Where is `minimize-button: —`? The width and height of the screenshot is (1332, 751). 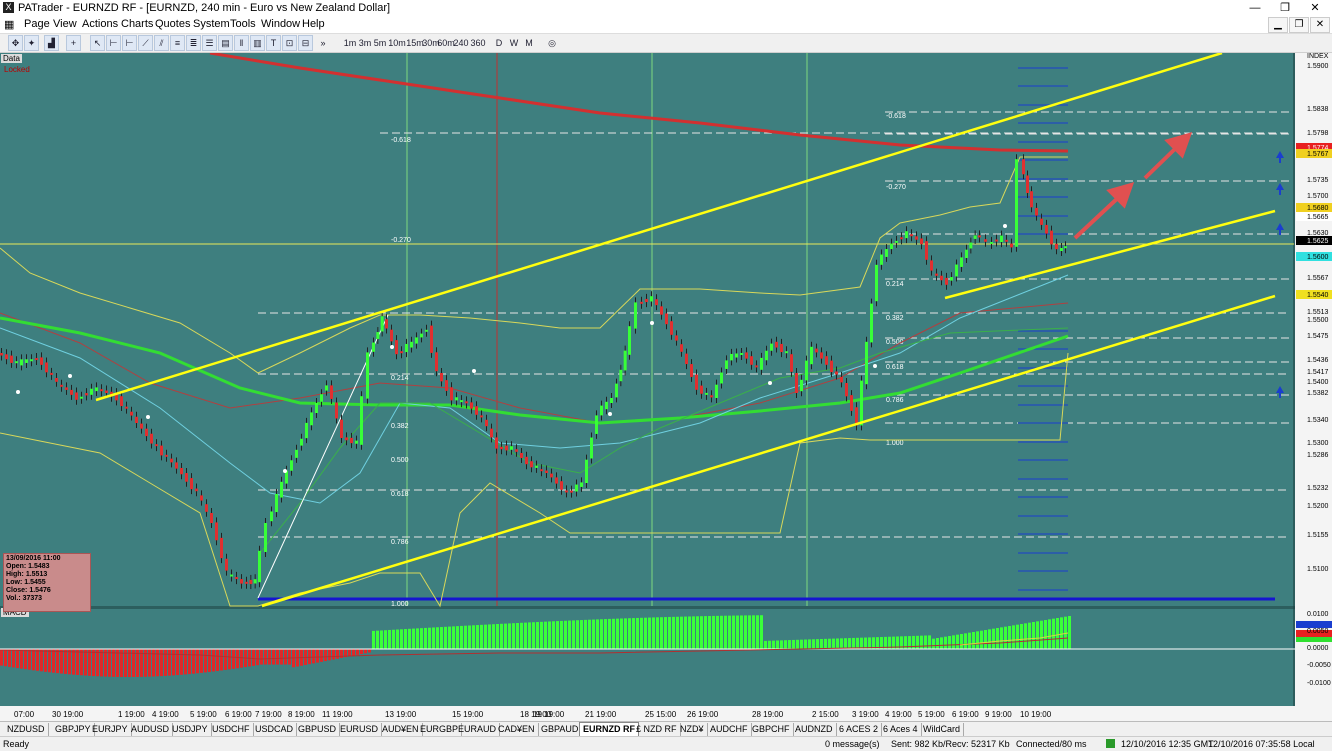
minimize-button: — is located at coordinates (1255, 8).